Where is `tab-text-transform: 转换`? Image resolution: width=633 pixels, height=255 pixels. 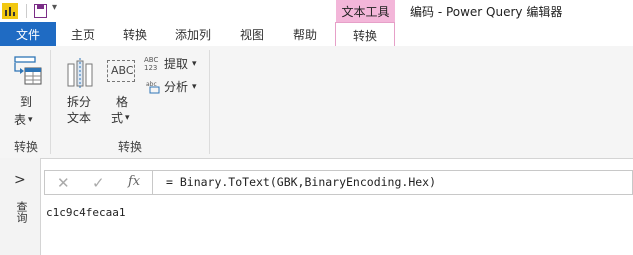
tab-text-transform: 转换 is located at coordinates (365, 34).